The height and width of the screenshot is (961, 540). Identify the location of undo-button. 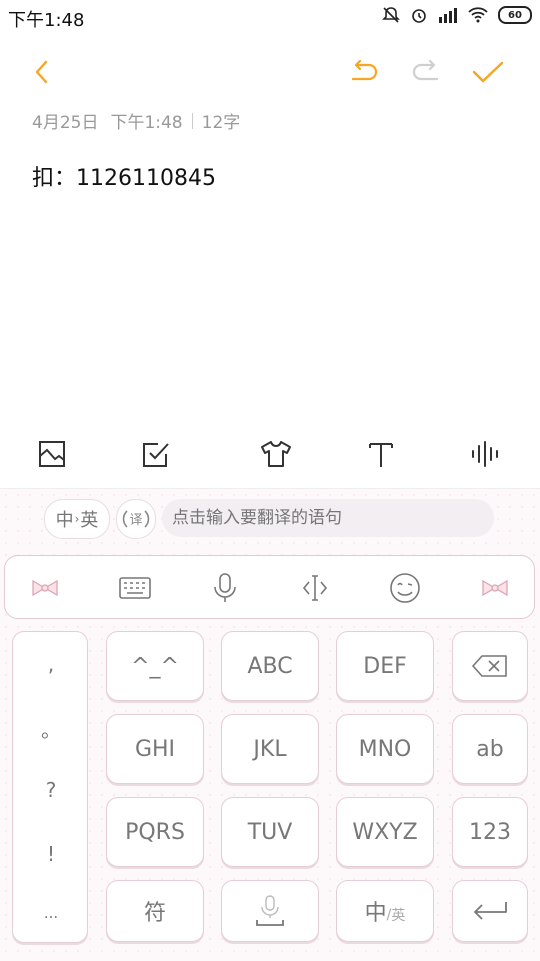
(364, 72).